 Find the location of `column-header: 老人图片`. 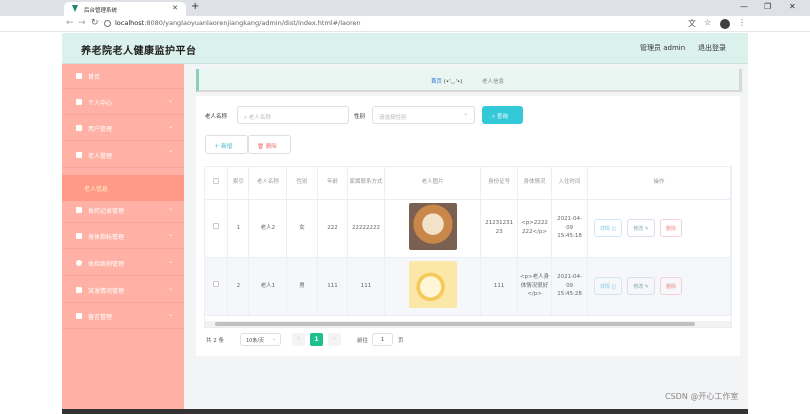

column-header: 老人图片 is located at coordinates (433, 183).